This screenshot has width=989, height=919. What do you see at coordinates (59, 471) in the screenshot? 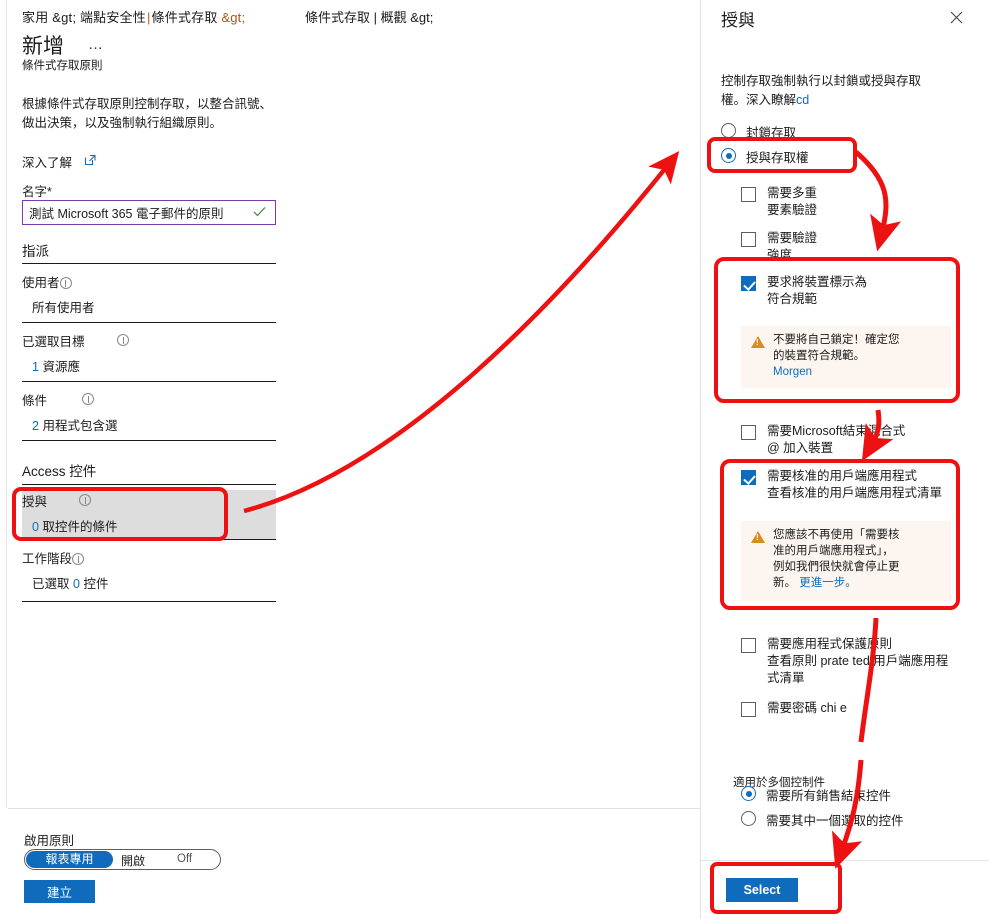
I see `access-controls-header: Access 控件` at bounding box center [59, 471].